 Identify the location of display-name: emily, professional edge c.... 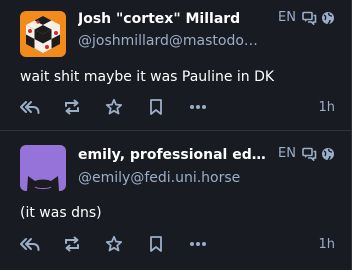
(172, 155).